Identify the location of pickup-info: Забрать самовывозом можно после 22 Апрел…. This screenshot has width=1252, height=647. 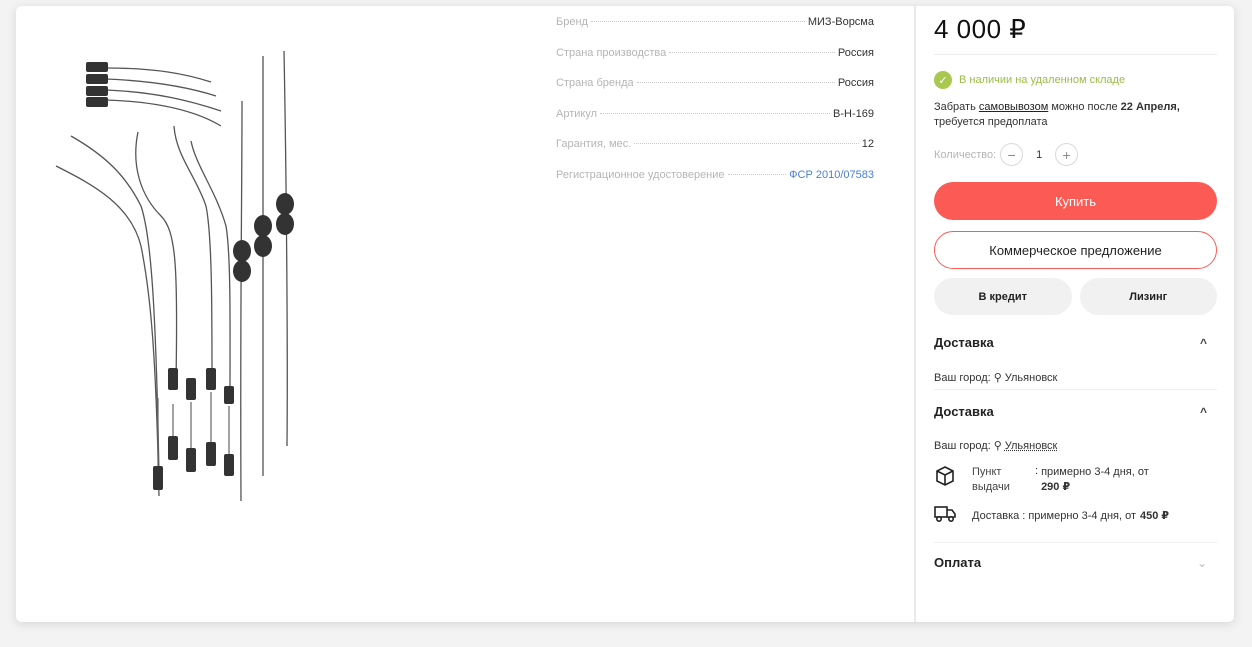
(1075, 115).